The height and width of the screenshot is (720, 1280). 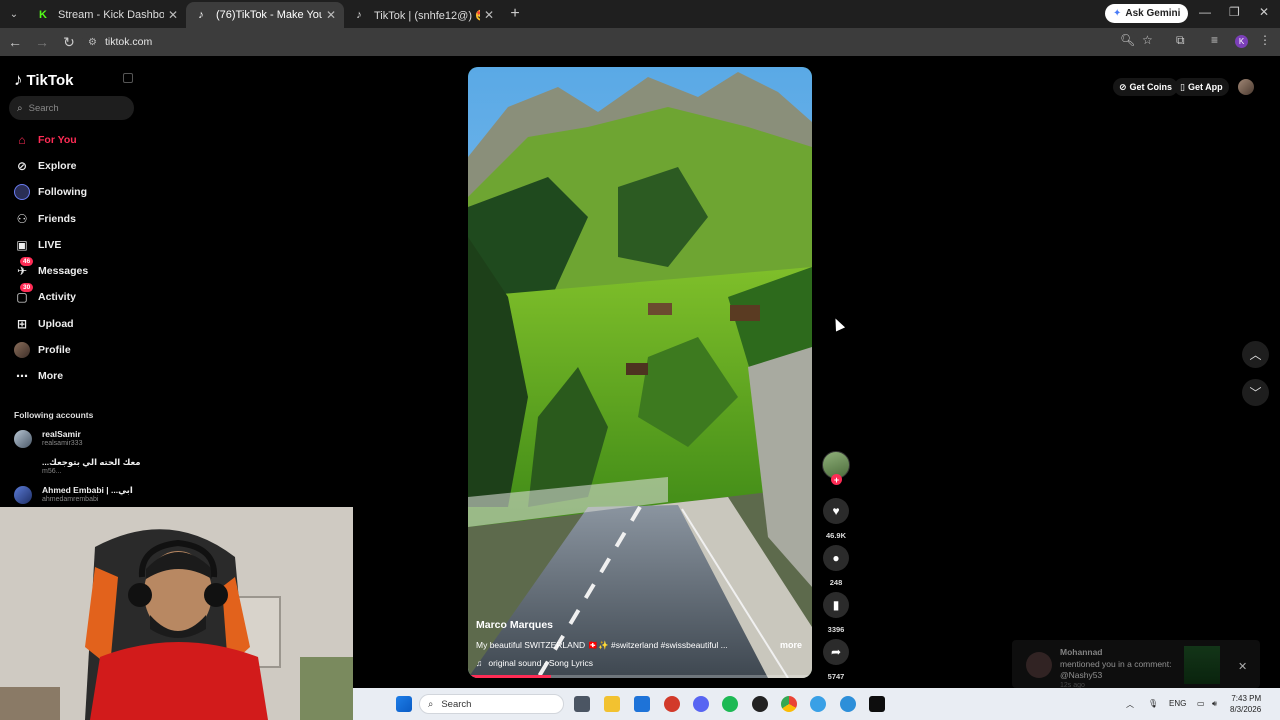 What do you see at coordinates (404, 704) in the screenshot?
I see `windows-start-icon` at bounding box center [404, 704].